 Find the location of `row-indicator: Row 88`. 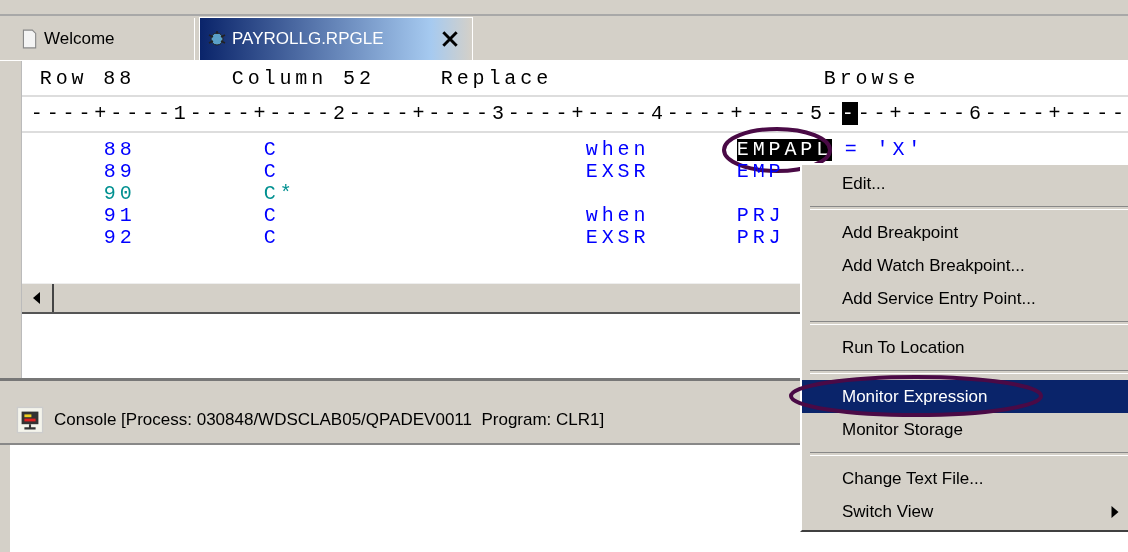

row-indicator: Row 88 is located at coordinates (87, 78).